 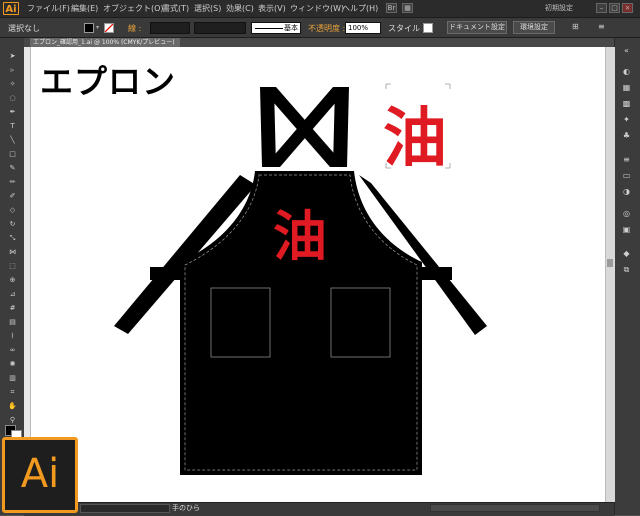 What do you see at coordinates (626, 136) in the screenshot?
I see `symbols-panel-icon: ♣` at bounding box center [626, 136].